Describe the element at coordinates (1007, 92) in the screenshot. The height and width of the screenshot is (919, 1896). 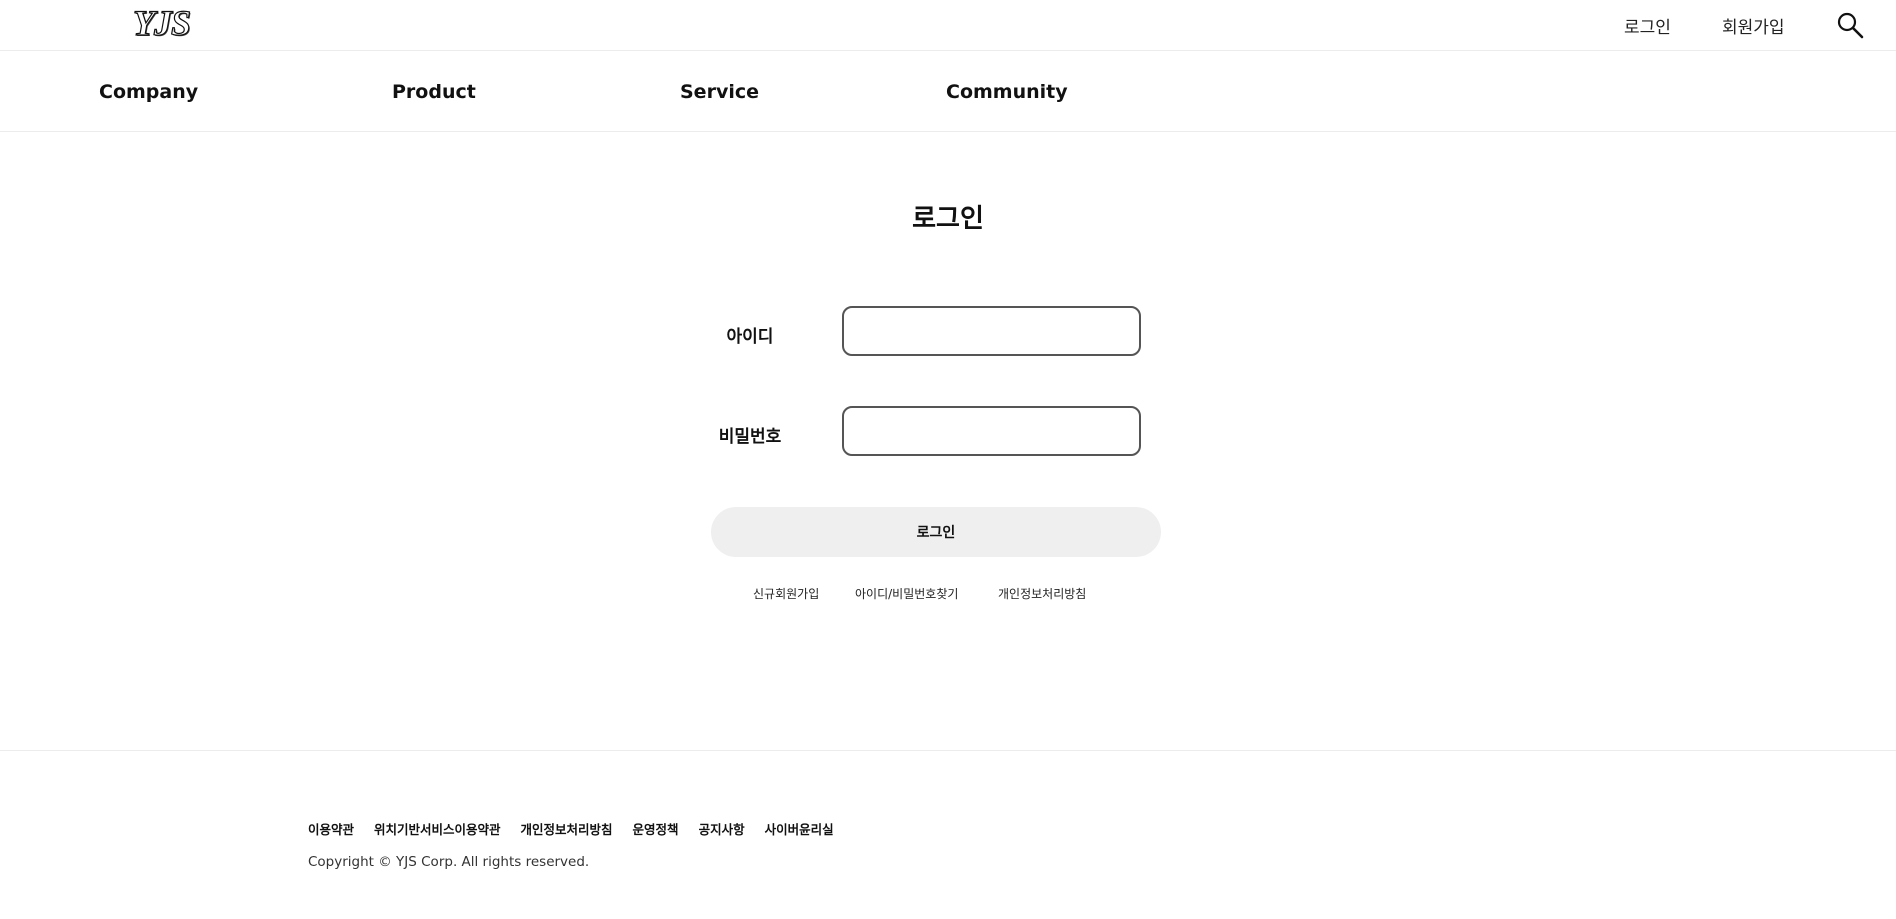
I see `nav-item-community: Community` at that location.